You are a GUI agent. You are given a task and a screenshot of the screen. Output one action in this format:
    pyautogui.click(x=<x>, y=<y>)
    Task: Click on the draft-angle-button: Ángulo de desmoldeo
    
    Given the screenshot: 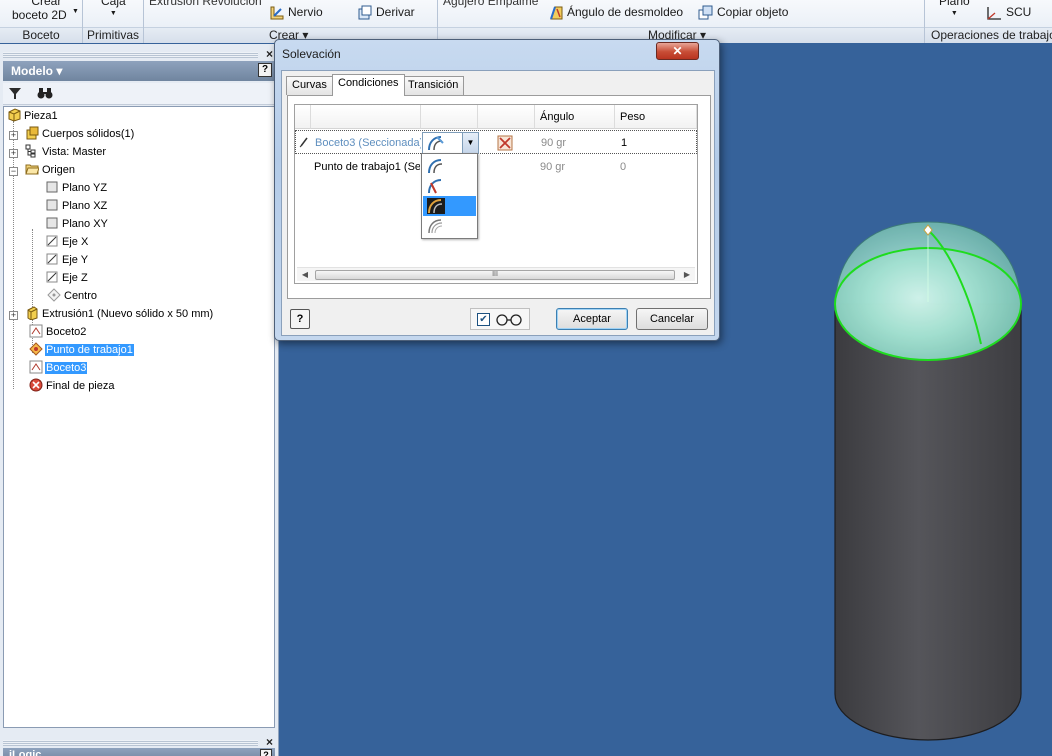 What is the action you would take?
    pyautogui.click(x=615, y=13)
    